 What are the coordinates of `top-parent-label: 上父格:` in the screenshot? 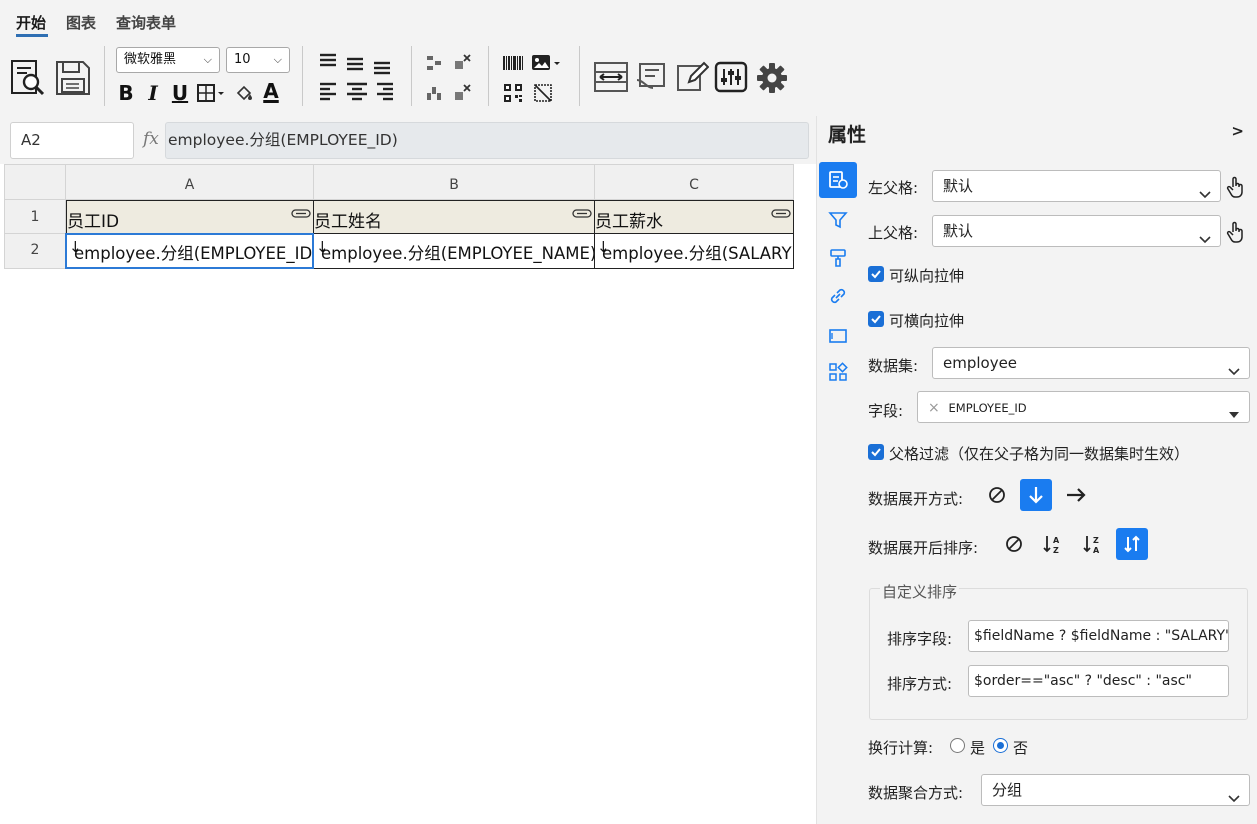 It's located at (893, 233).